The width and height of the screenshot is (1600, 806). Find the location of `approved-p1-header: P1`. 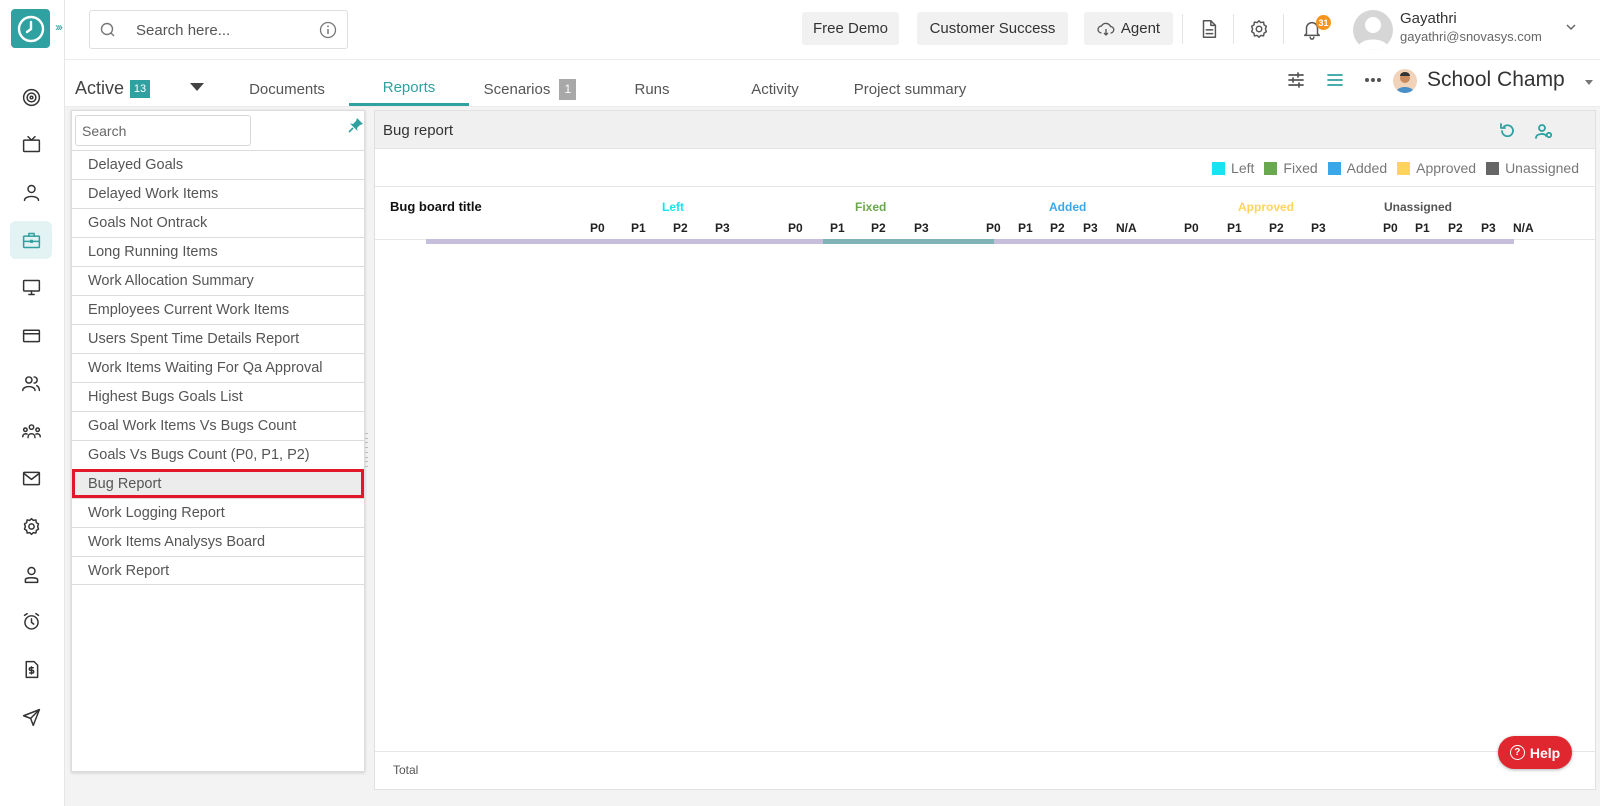

approved-p1-header: P1 is located at coordinates (1234, 228).